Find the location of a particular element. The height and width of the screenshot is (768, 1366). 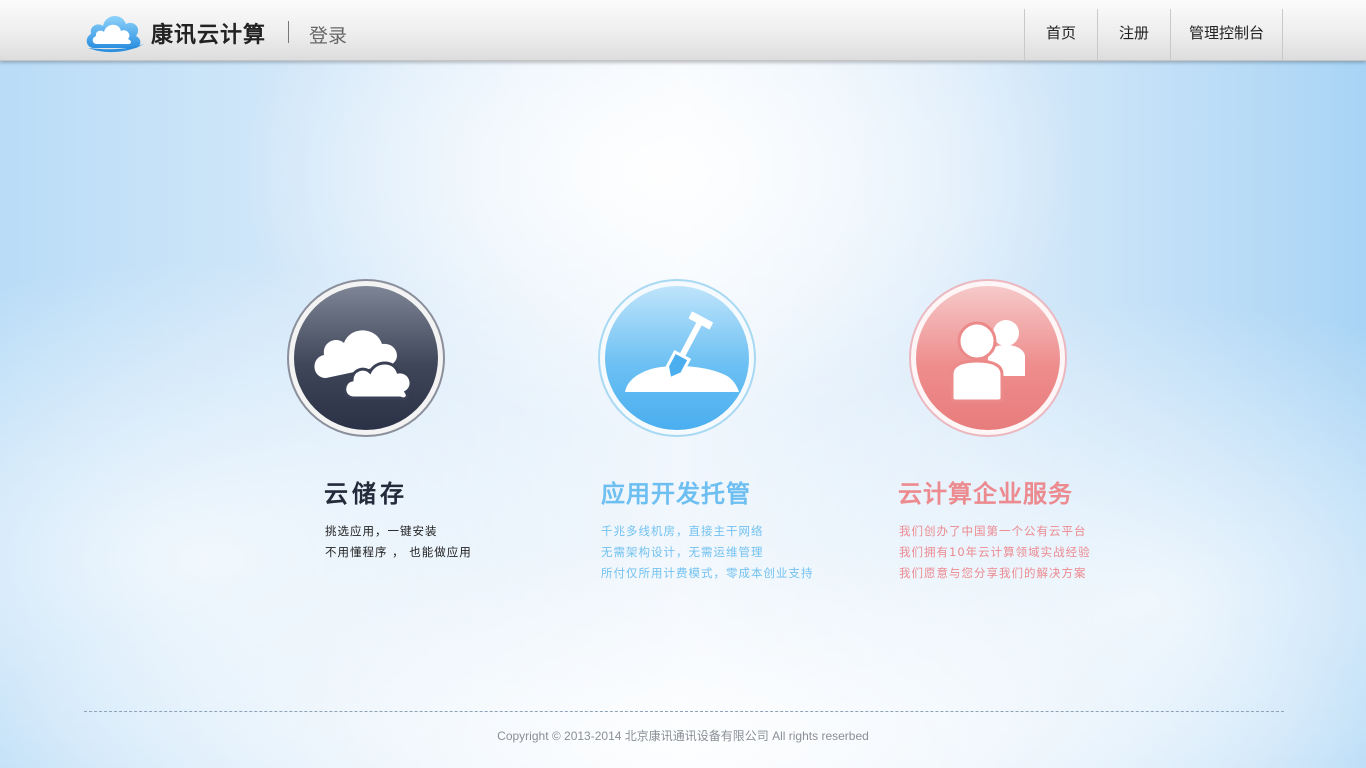

nav-console: 管理控制台 is located at coordinates (1226, 34).